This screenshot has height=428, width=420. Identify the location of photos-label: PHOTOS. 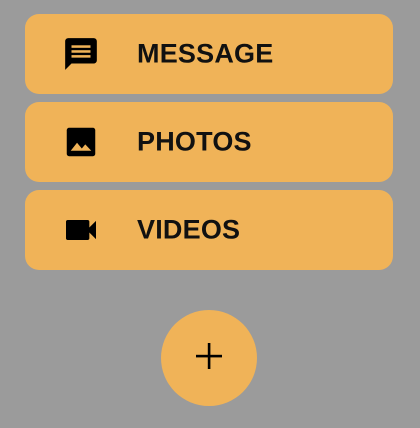
(194, 141).